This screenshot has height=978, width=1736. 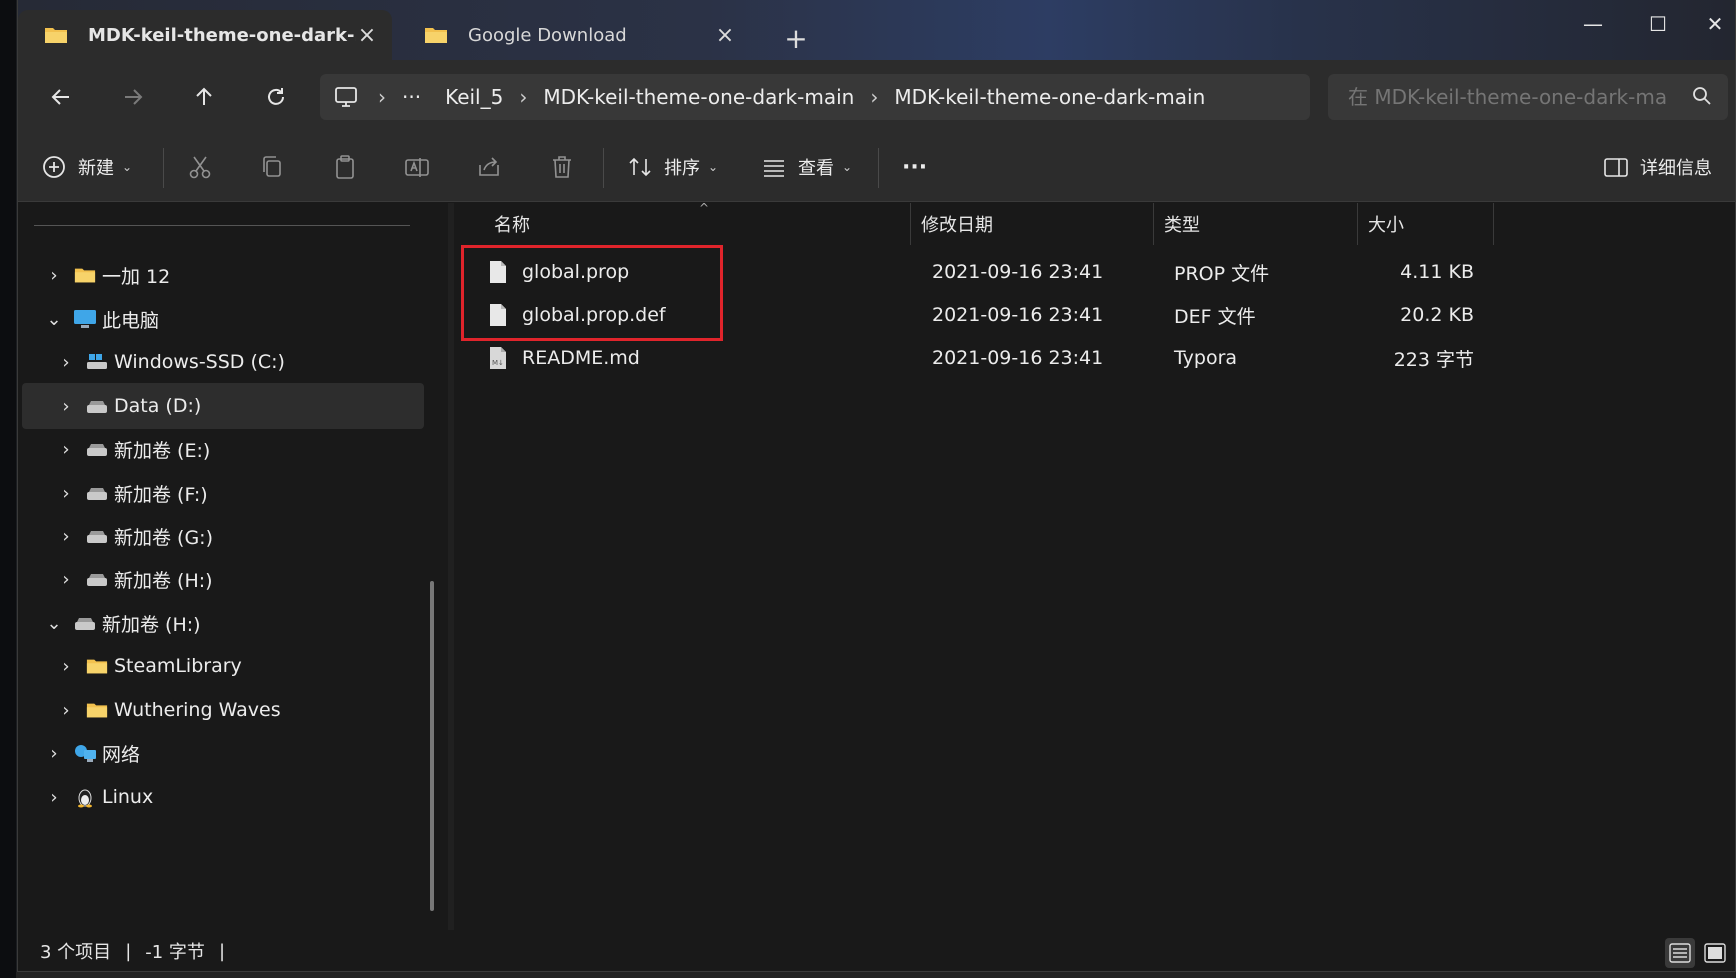 What do you see at coordinates (682, 224) in the screenshot?
I see `column-header-name: 名称` at bounding box center [682, 224].